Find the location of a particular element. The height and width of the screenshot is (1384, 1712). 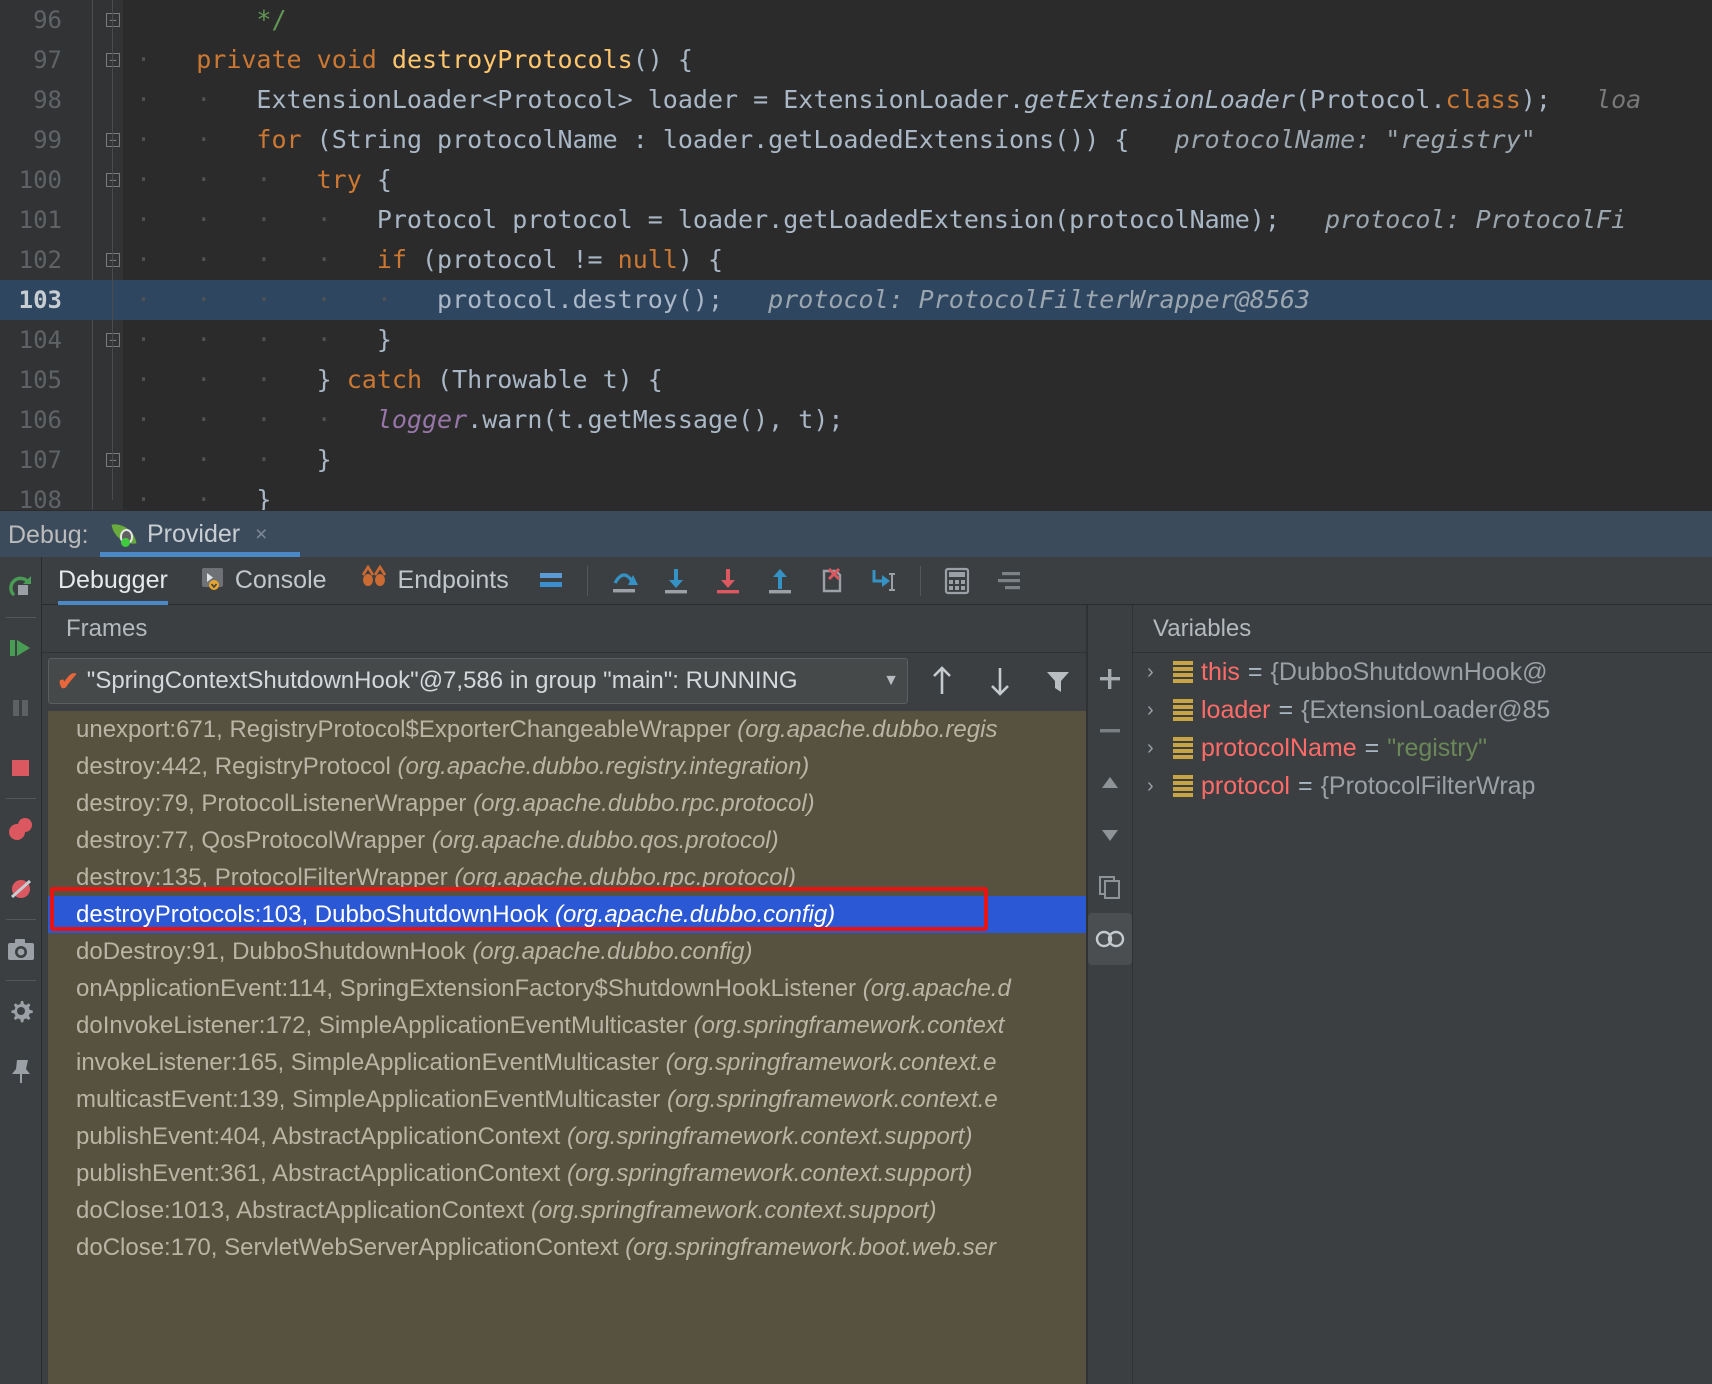

fold-marker-102: – is located at coordinates (113, 260).